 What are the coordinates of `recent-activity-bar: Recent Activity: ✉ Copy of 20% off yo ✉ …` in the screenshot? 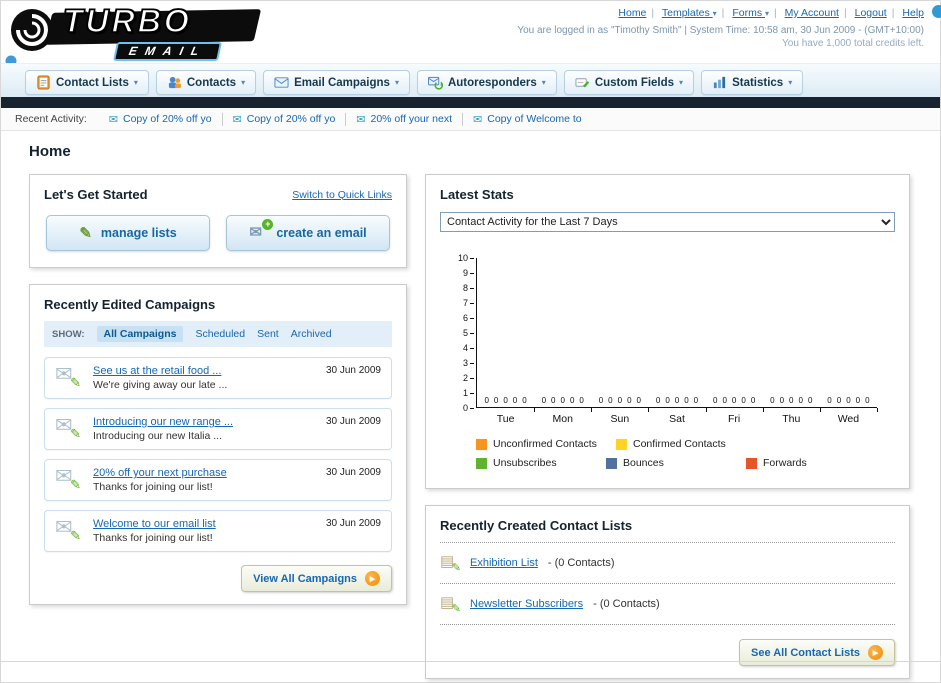 It's located at (470, 119).